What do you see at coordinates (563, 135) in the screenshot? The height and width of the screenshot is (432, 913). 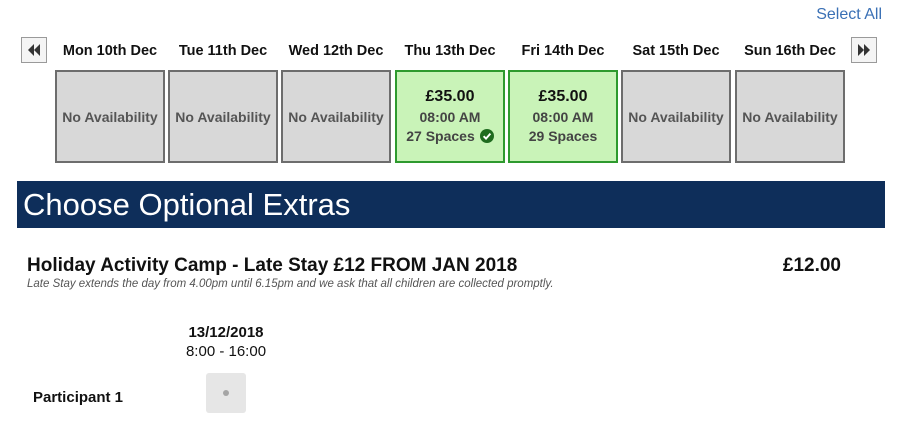 I see `spaces-count: 29 Spaces` at bounding box center [563, 135].